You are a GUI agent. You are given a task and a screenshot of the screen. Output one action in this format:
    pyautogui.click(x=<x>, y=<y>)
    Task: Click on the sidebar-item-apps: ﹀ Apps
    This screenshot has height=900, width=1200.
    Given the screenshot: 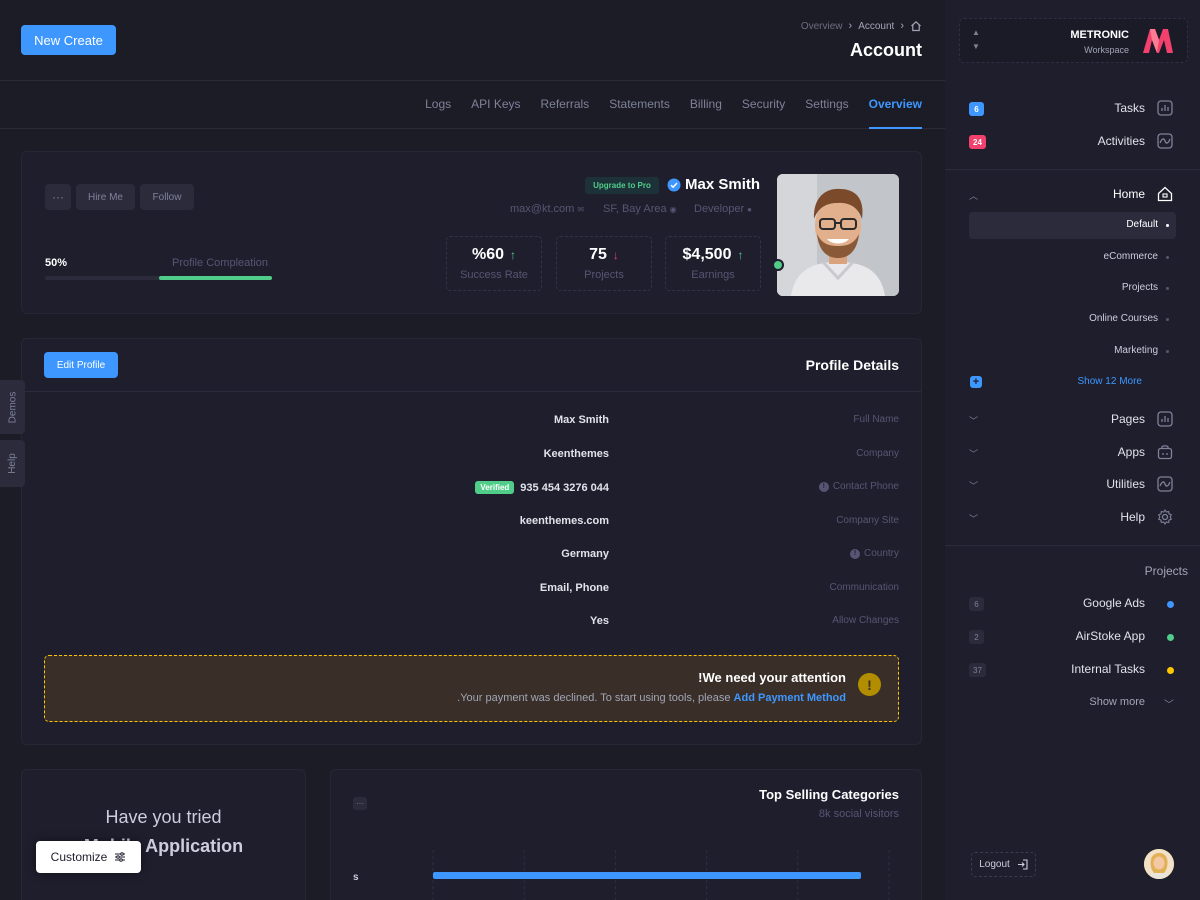 What is the action you would take?
    pyautogui.click(x=1072, y=453)
    